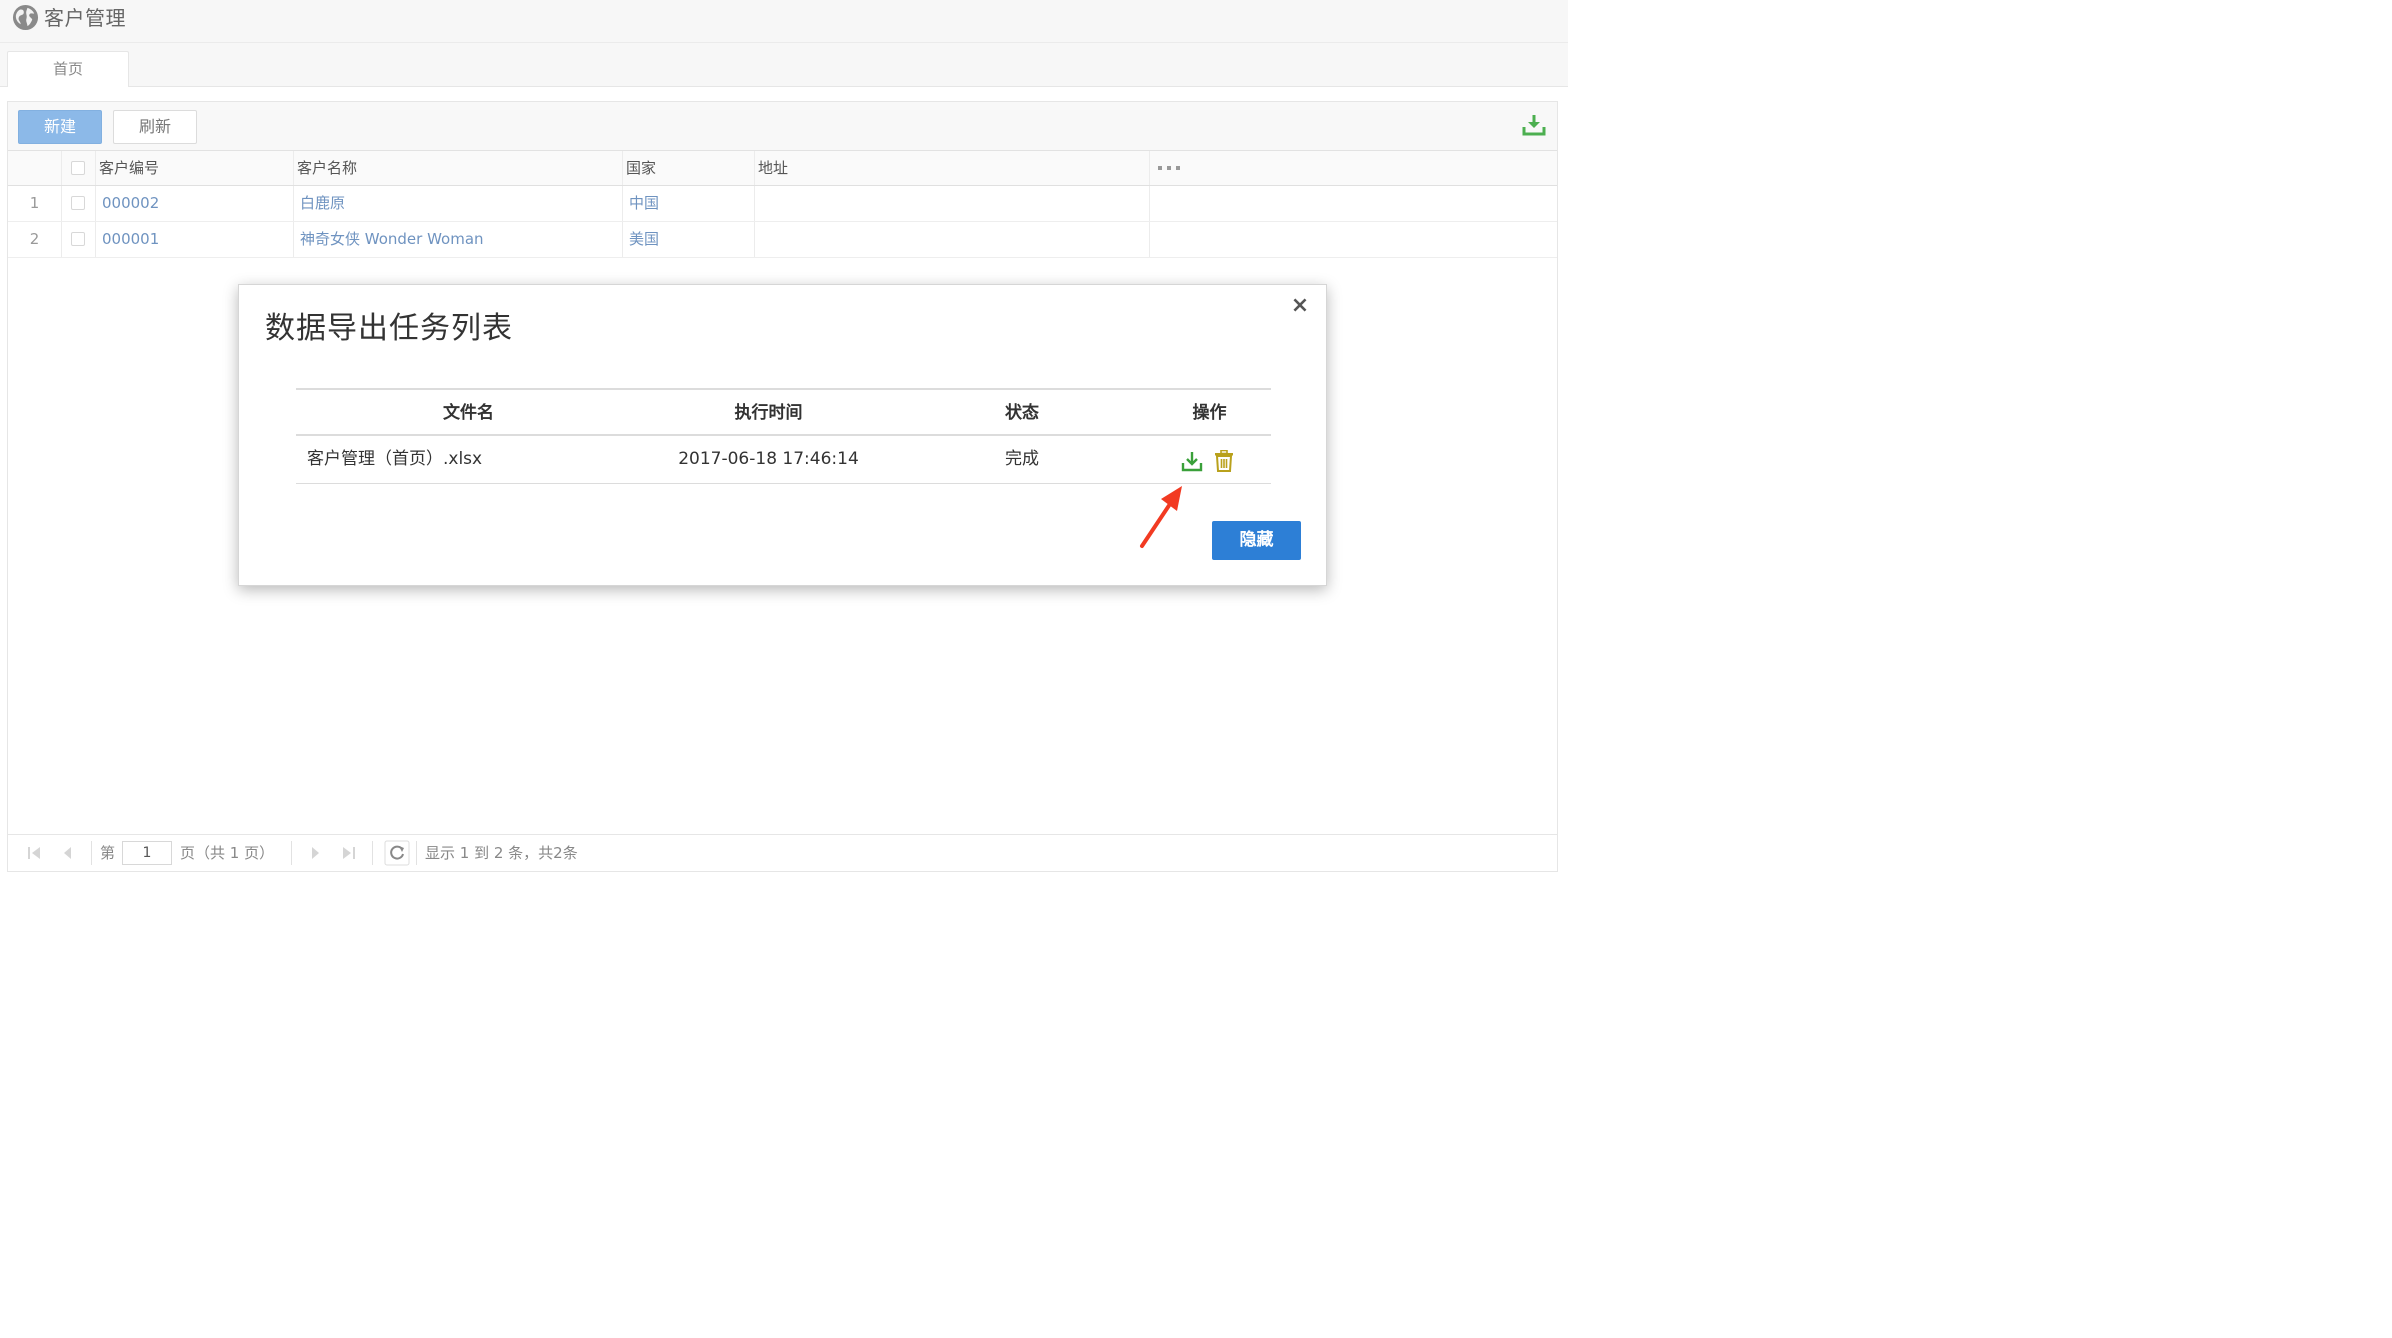 Image resolution: width=2392 pixels, height=1338 pixels. What do you see at coordinates (395, 459) in the screenshot?
I see `export-filename: 客户管理（首页）.xlsx` at bounding box center [395, 459].